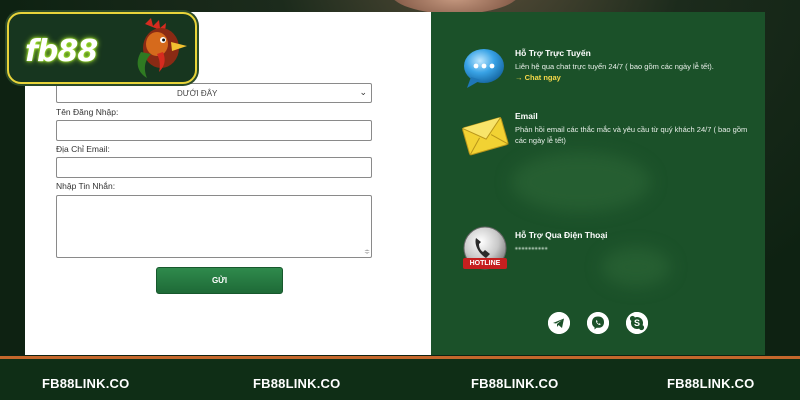 This screenshot has width=800, height=400. Describe the element at coordinates (526, 116) in the screenshot. I see `email-title: Email` at that location.